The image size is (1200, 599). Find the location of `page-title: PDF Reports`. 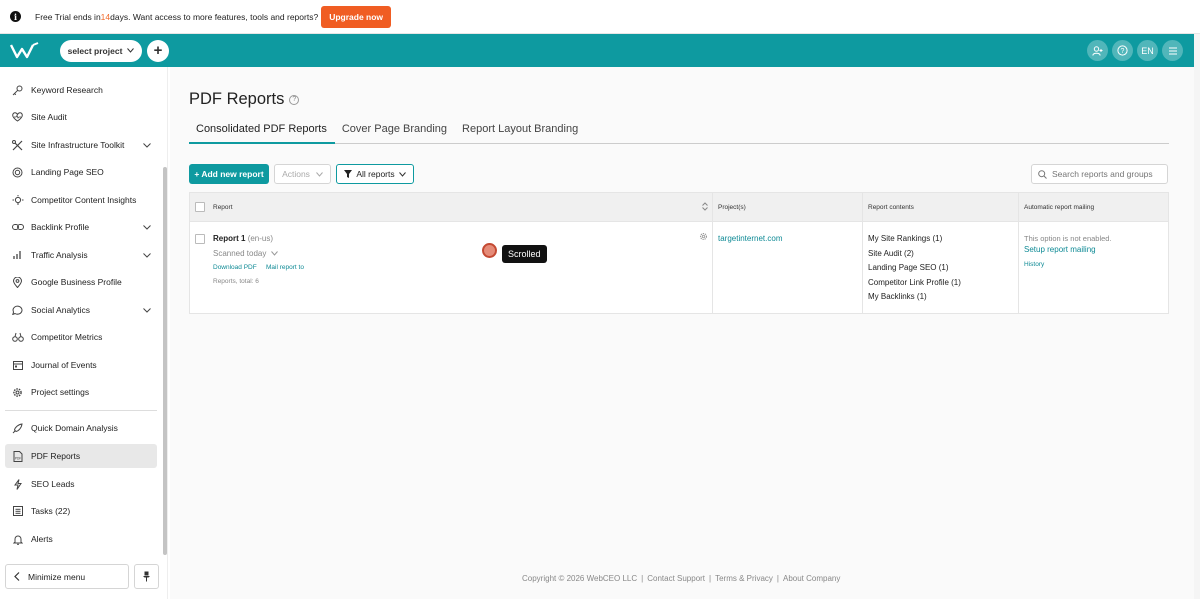

page-title: PDF Reports is located at coordinates (237, 99).